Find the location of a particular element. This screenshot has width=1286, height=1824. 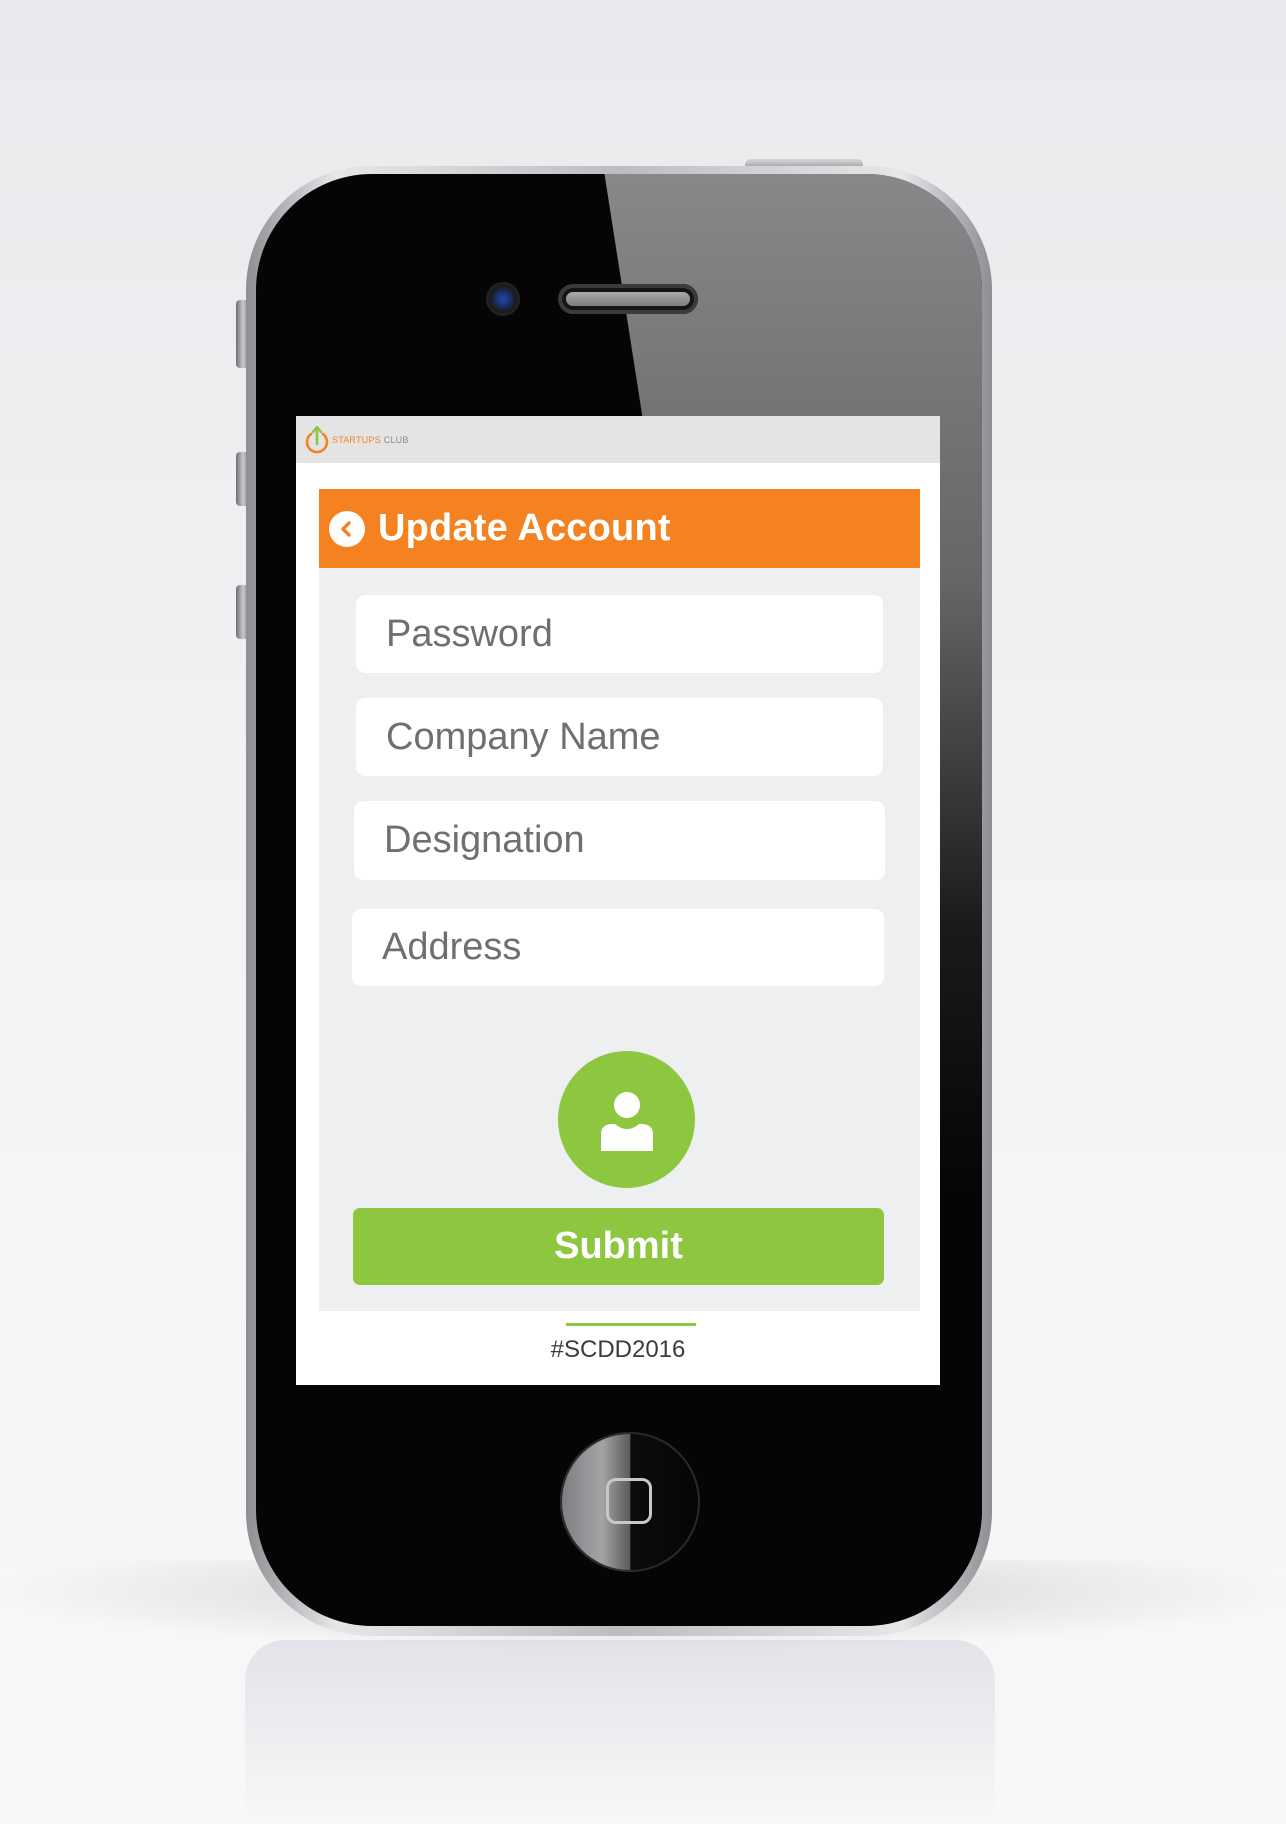

app-logo: STARTUPS CLUB is located at coordinates (370, 440).